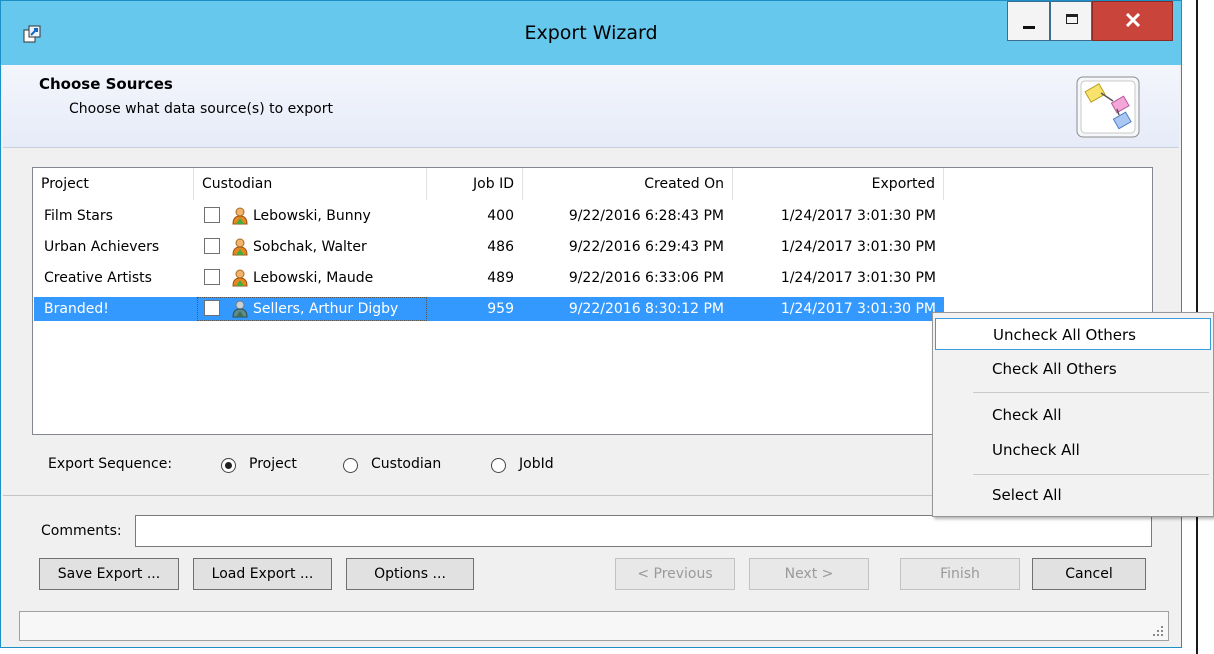 The height and width of the screenshot is (654, 1214). I want to click on menu-item-label: Select All, so click(1027, 495).